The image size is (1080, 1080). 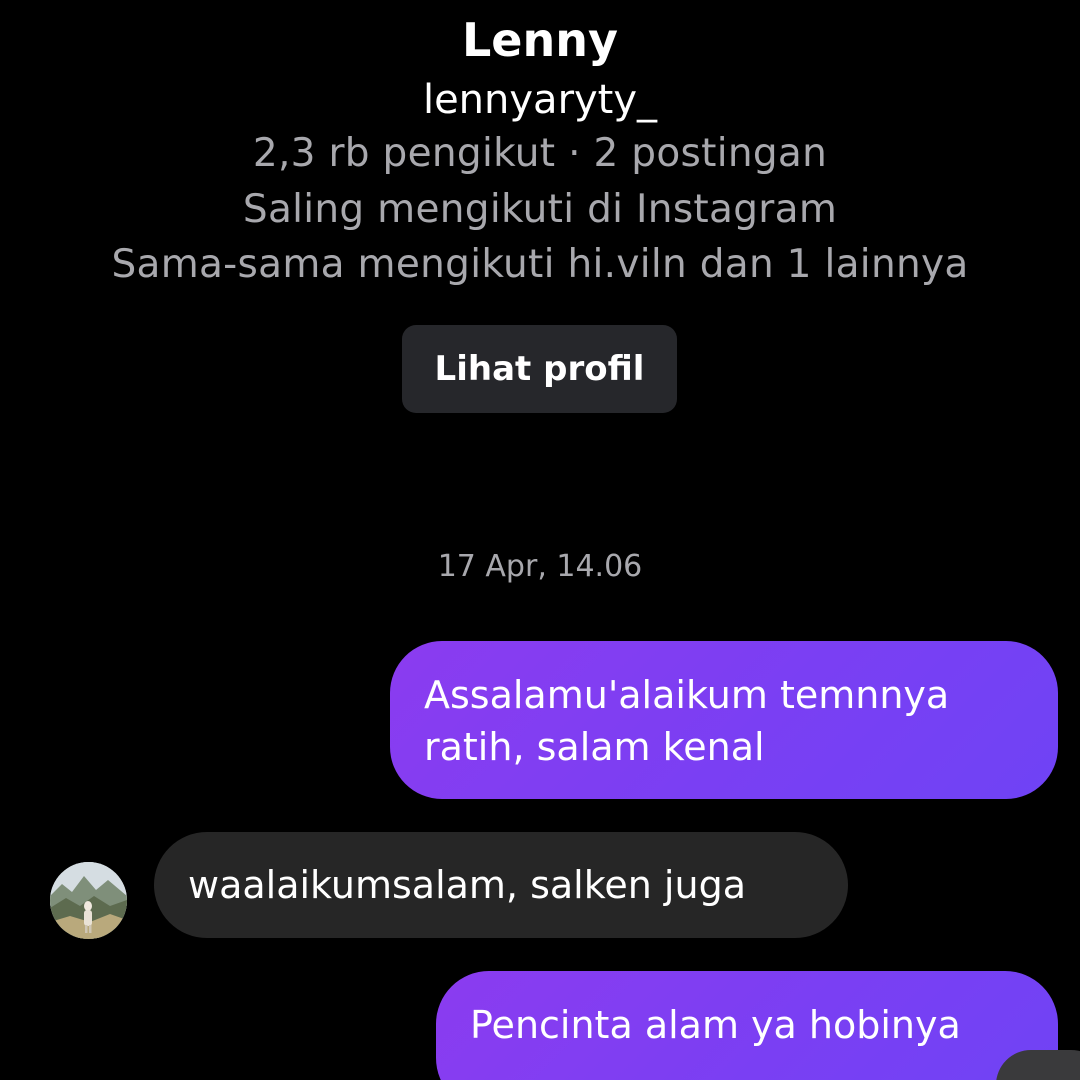 What do you see at coordinates (540, 566) in the screenshot?
I see `message-timestamp: 17 Apr, 14.06` at bounding box center [540, 566].